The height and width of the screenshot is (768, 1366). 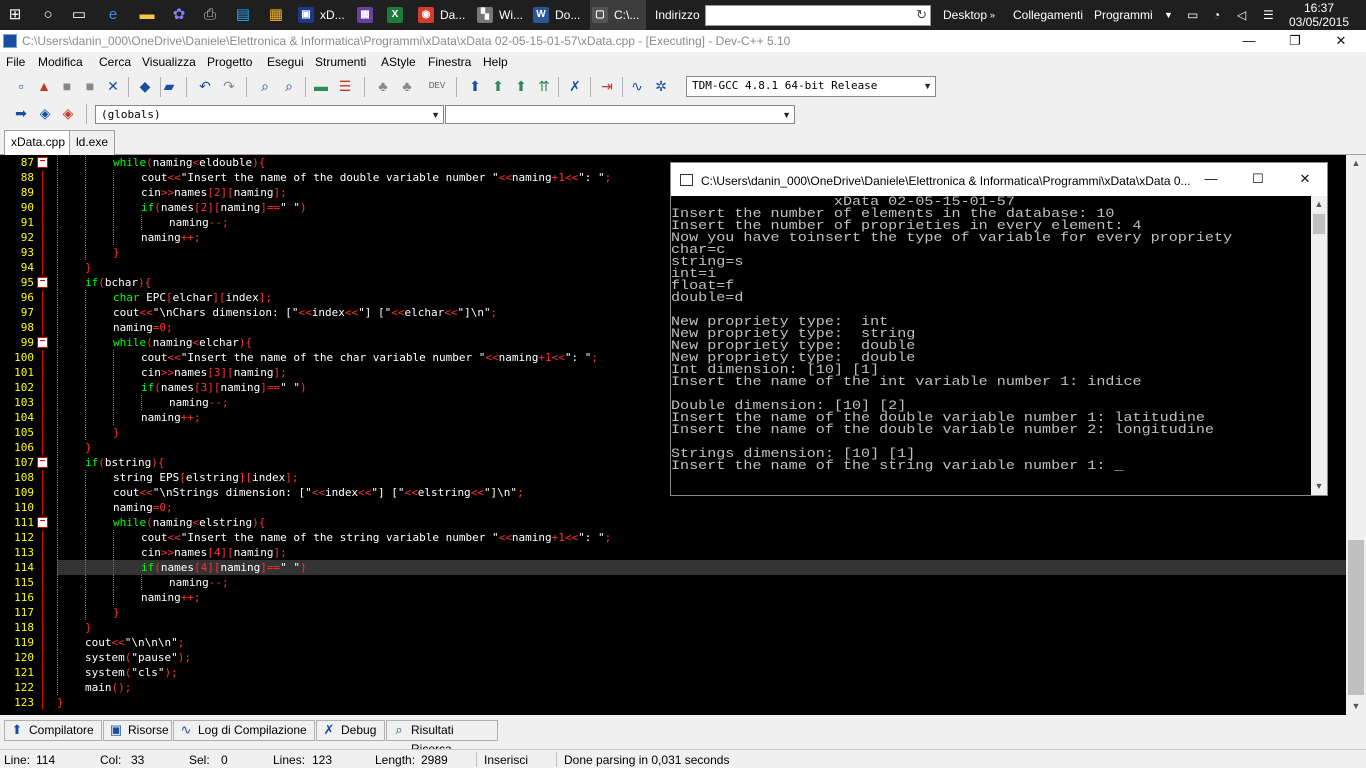 I want to click on find-icon: ⌕, so click(x=265, y=86).